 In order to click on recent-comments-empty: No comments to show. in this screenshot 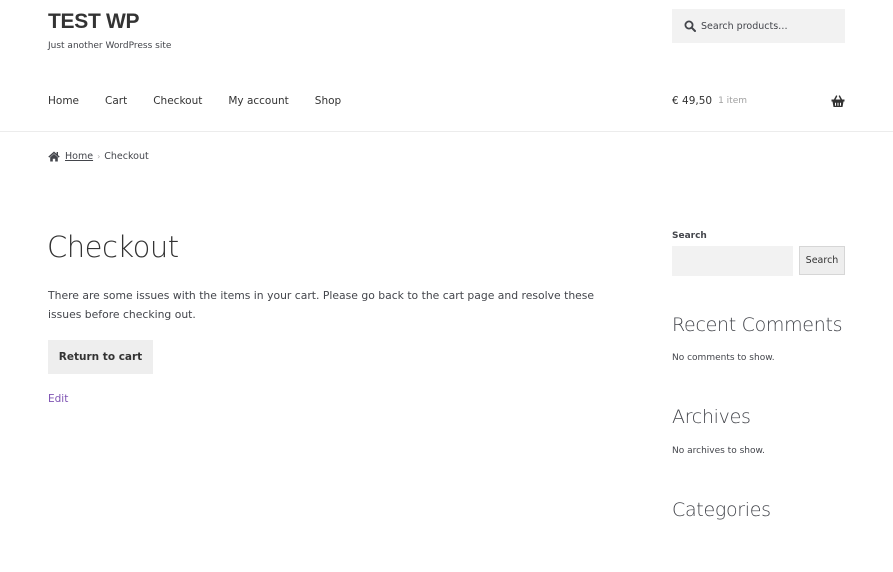, I will do `click(723, 358)`.